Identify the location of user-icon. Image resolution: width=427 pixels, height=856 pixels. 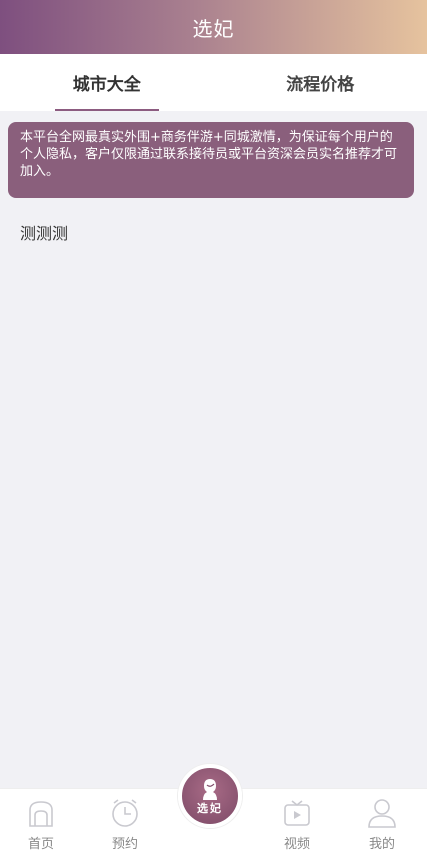
(382, 813).